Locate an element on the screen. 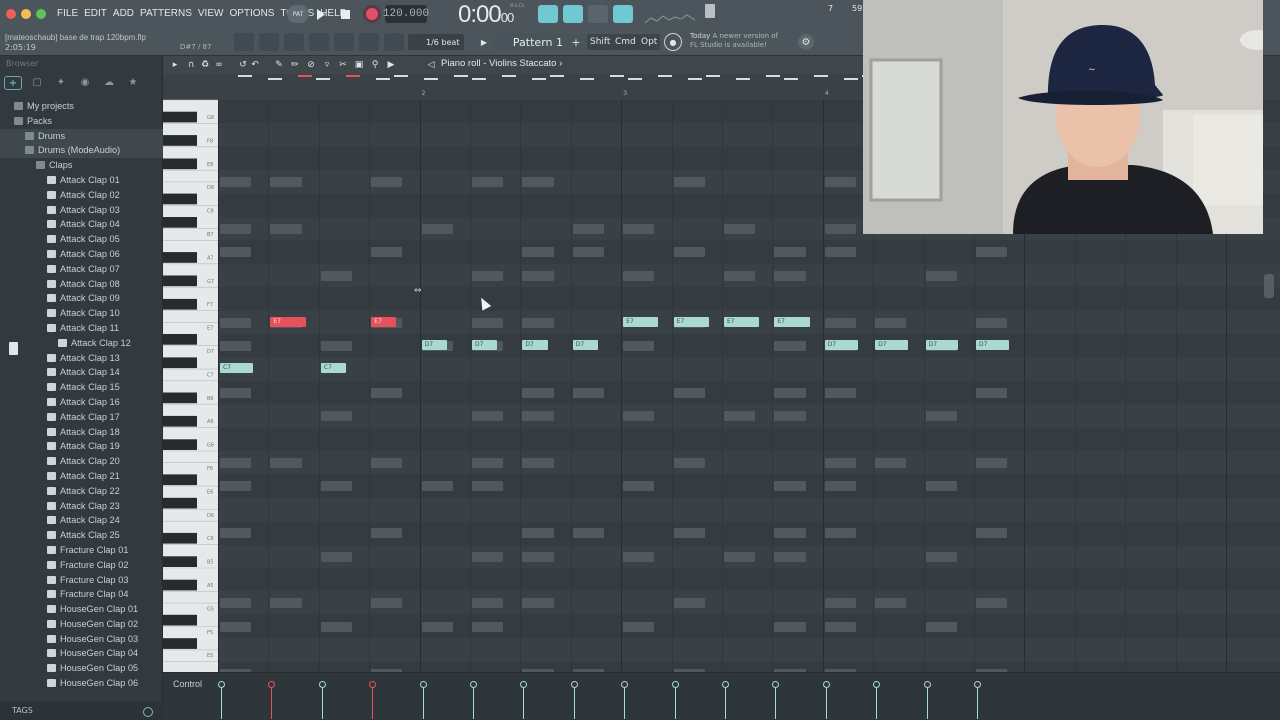 Image resolution: width=1280 pixels, height=720 pixels. sample-file-item: Attack Clap 04 is located at coordinates (81, 224).